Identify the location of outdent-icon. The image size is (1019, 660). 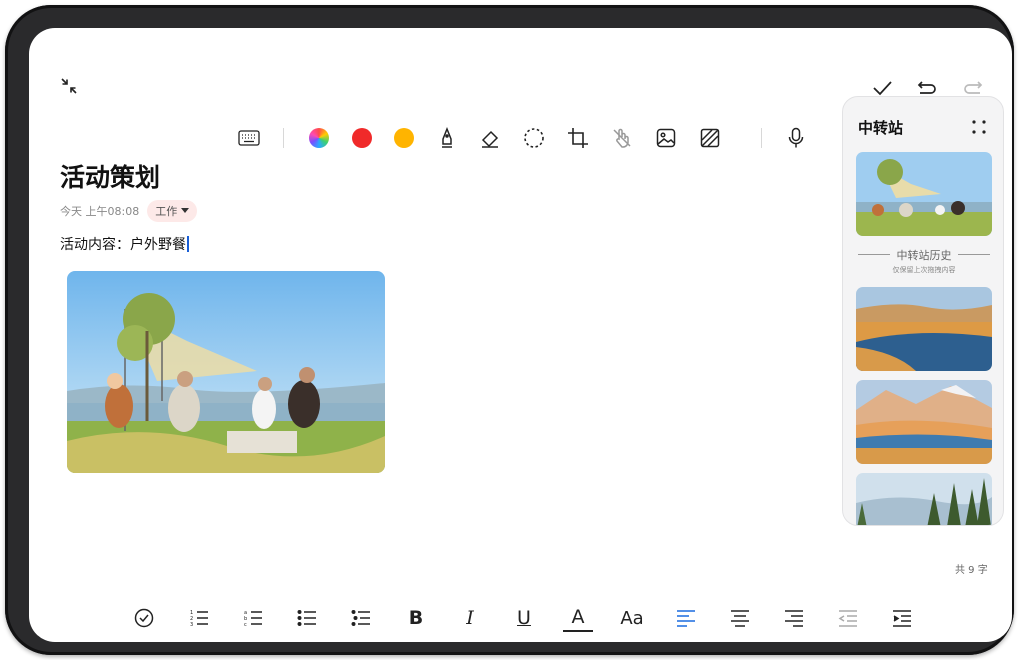
(848, 618).